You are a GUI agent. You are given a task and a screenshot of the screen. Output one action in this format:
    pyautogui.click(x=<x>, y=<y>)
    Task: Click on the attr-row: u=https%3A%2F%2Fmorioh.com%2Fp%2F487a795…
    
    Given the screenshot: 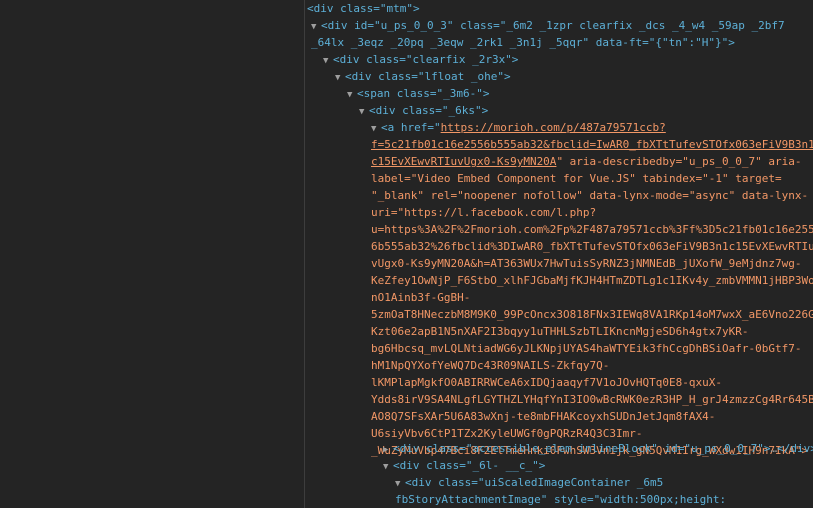 What is the action you would take?
    pyautogui.click(x=592, y=229)
    